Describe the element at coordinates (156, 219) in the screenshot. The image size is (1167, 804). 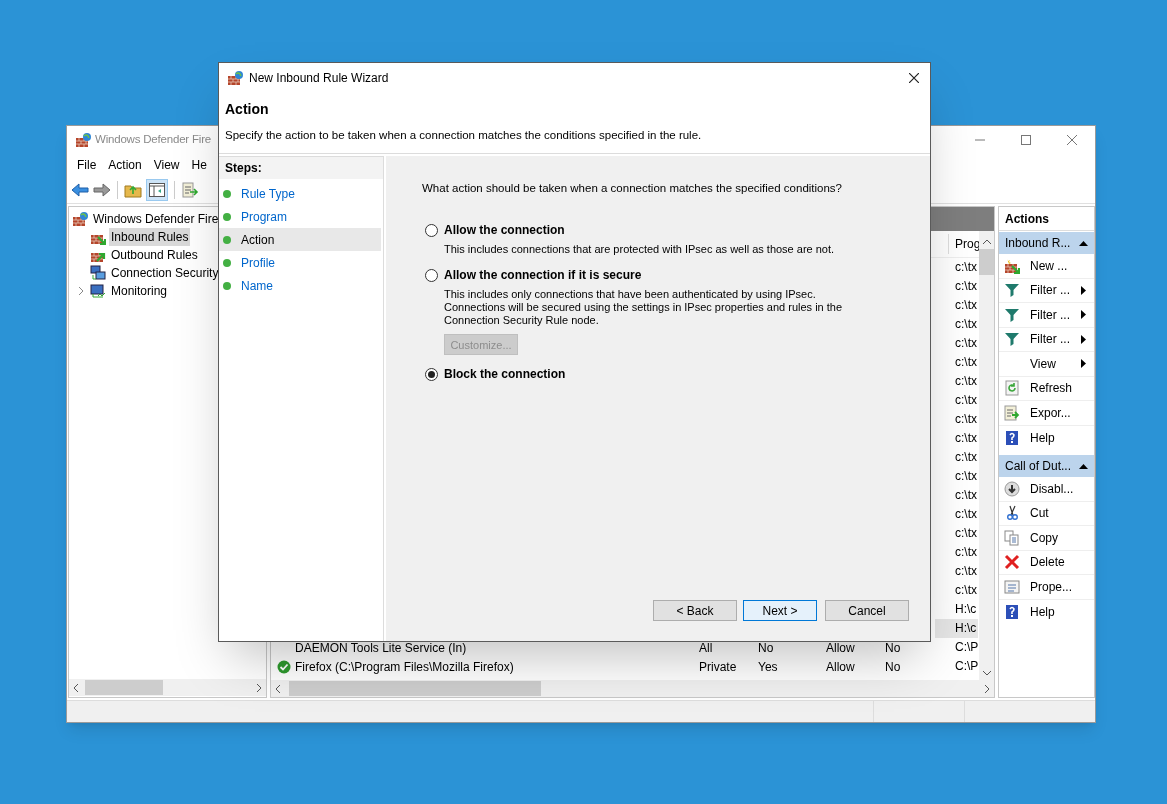
I see `tree-item: Windows Defender Fire` at that location.